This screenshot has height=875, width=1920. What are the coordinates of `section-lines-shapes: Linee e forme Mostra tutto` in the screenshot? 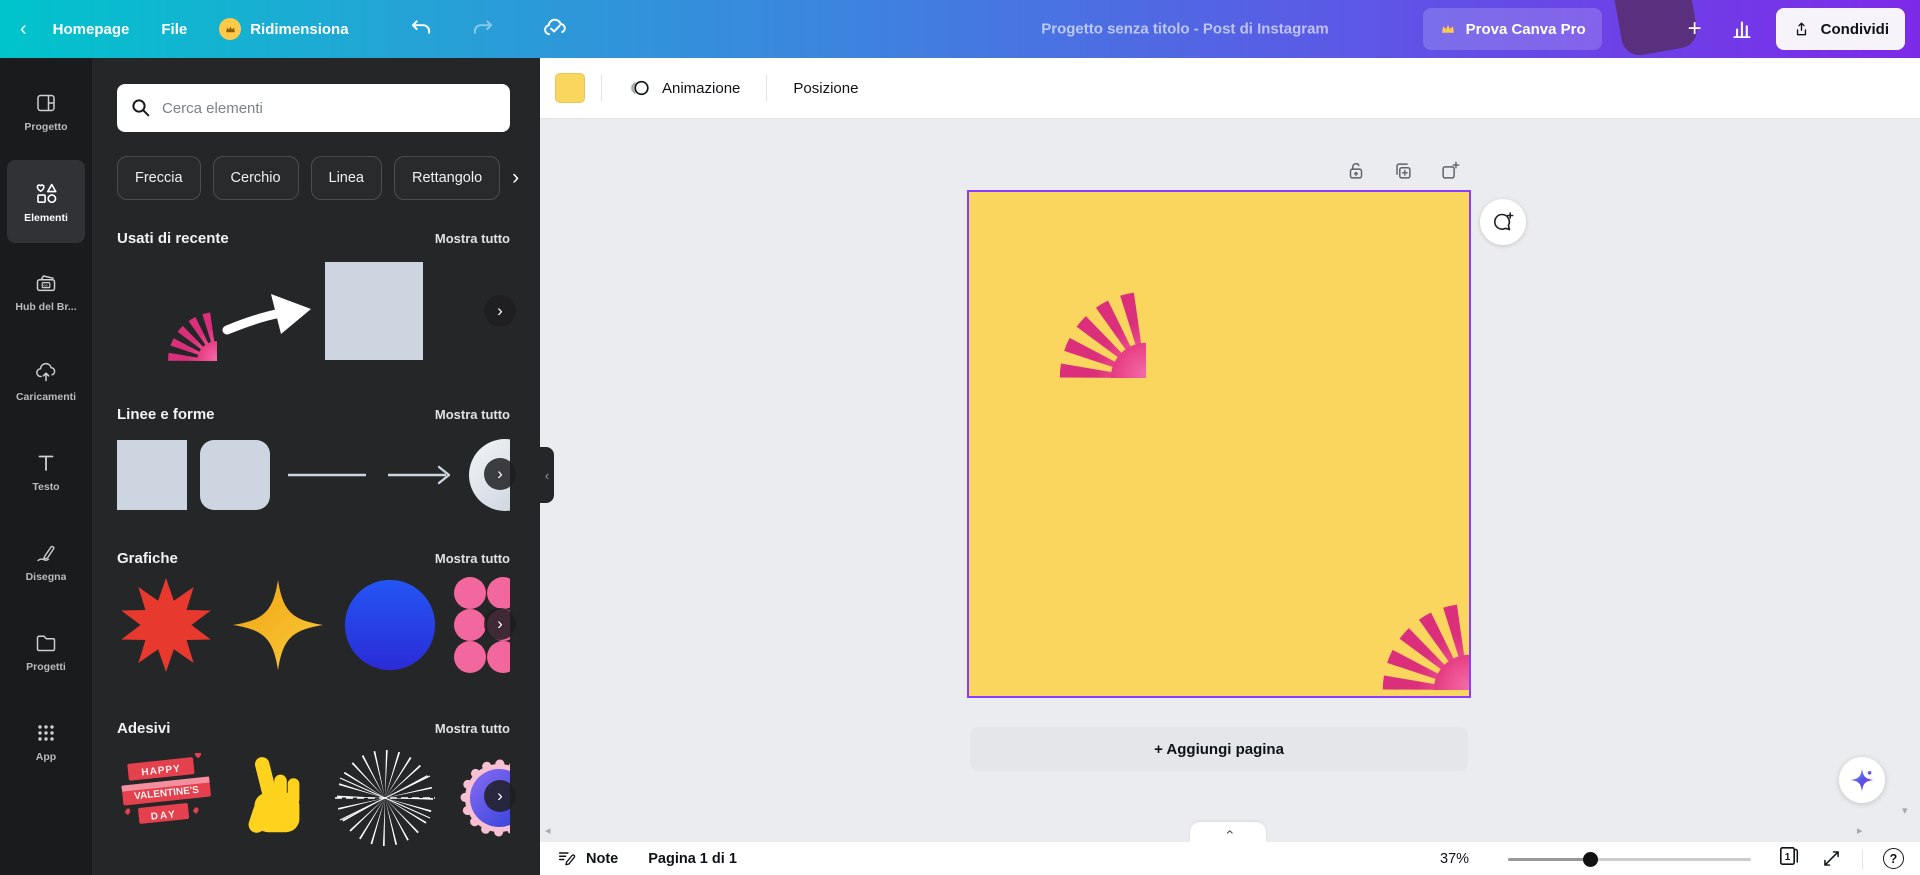 It's located at (313, 414).